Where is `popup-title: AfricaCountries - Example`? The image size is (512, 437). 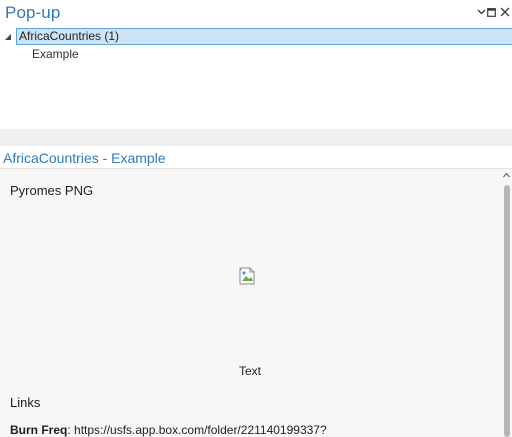 popup-title: AfricaCountries - Example is located at coordinates (84, 158).